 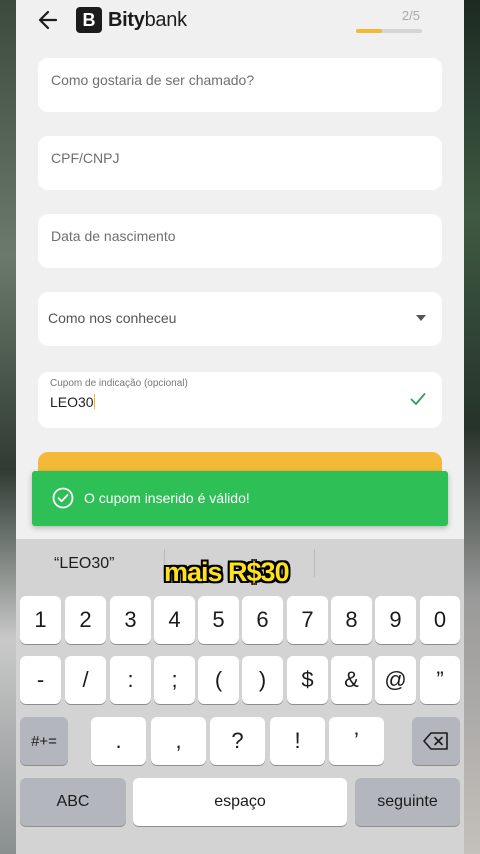 What do you see at coordinates (314, 563) in the screenshot?
I see `suggestion-divider` at bounding box center [314, 563].